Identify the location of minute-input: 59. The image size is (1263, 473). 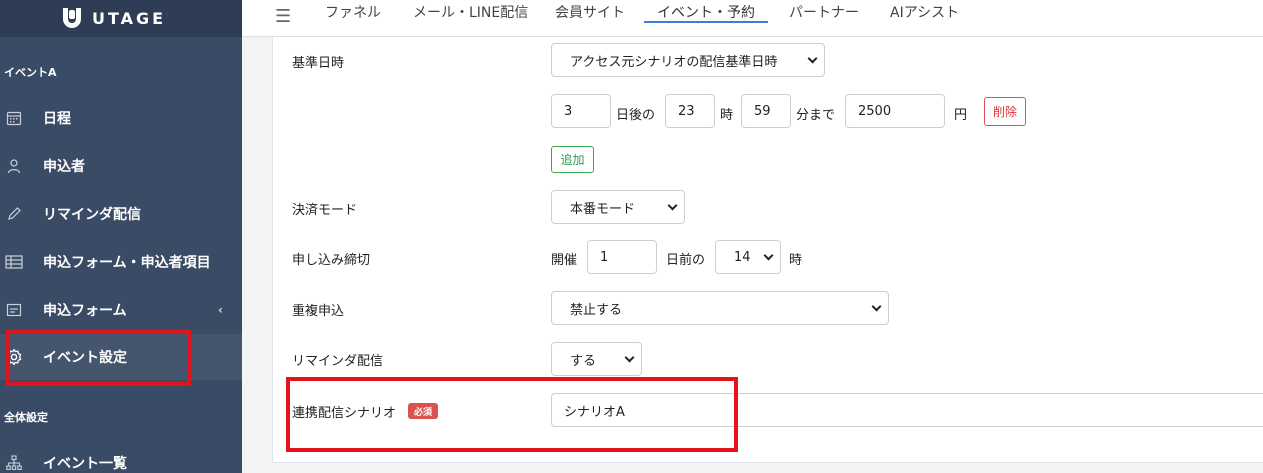
(766, 111).